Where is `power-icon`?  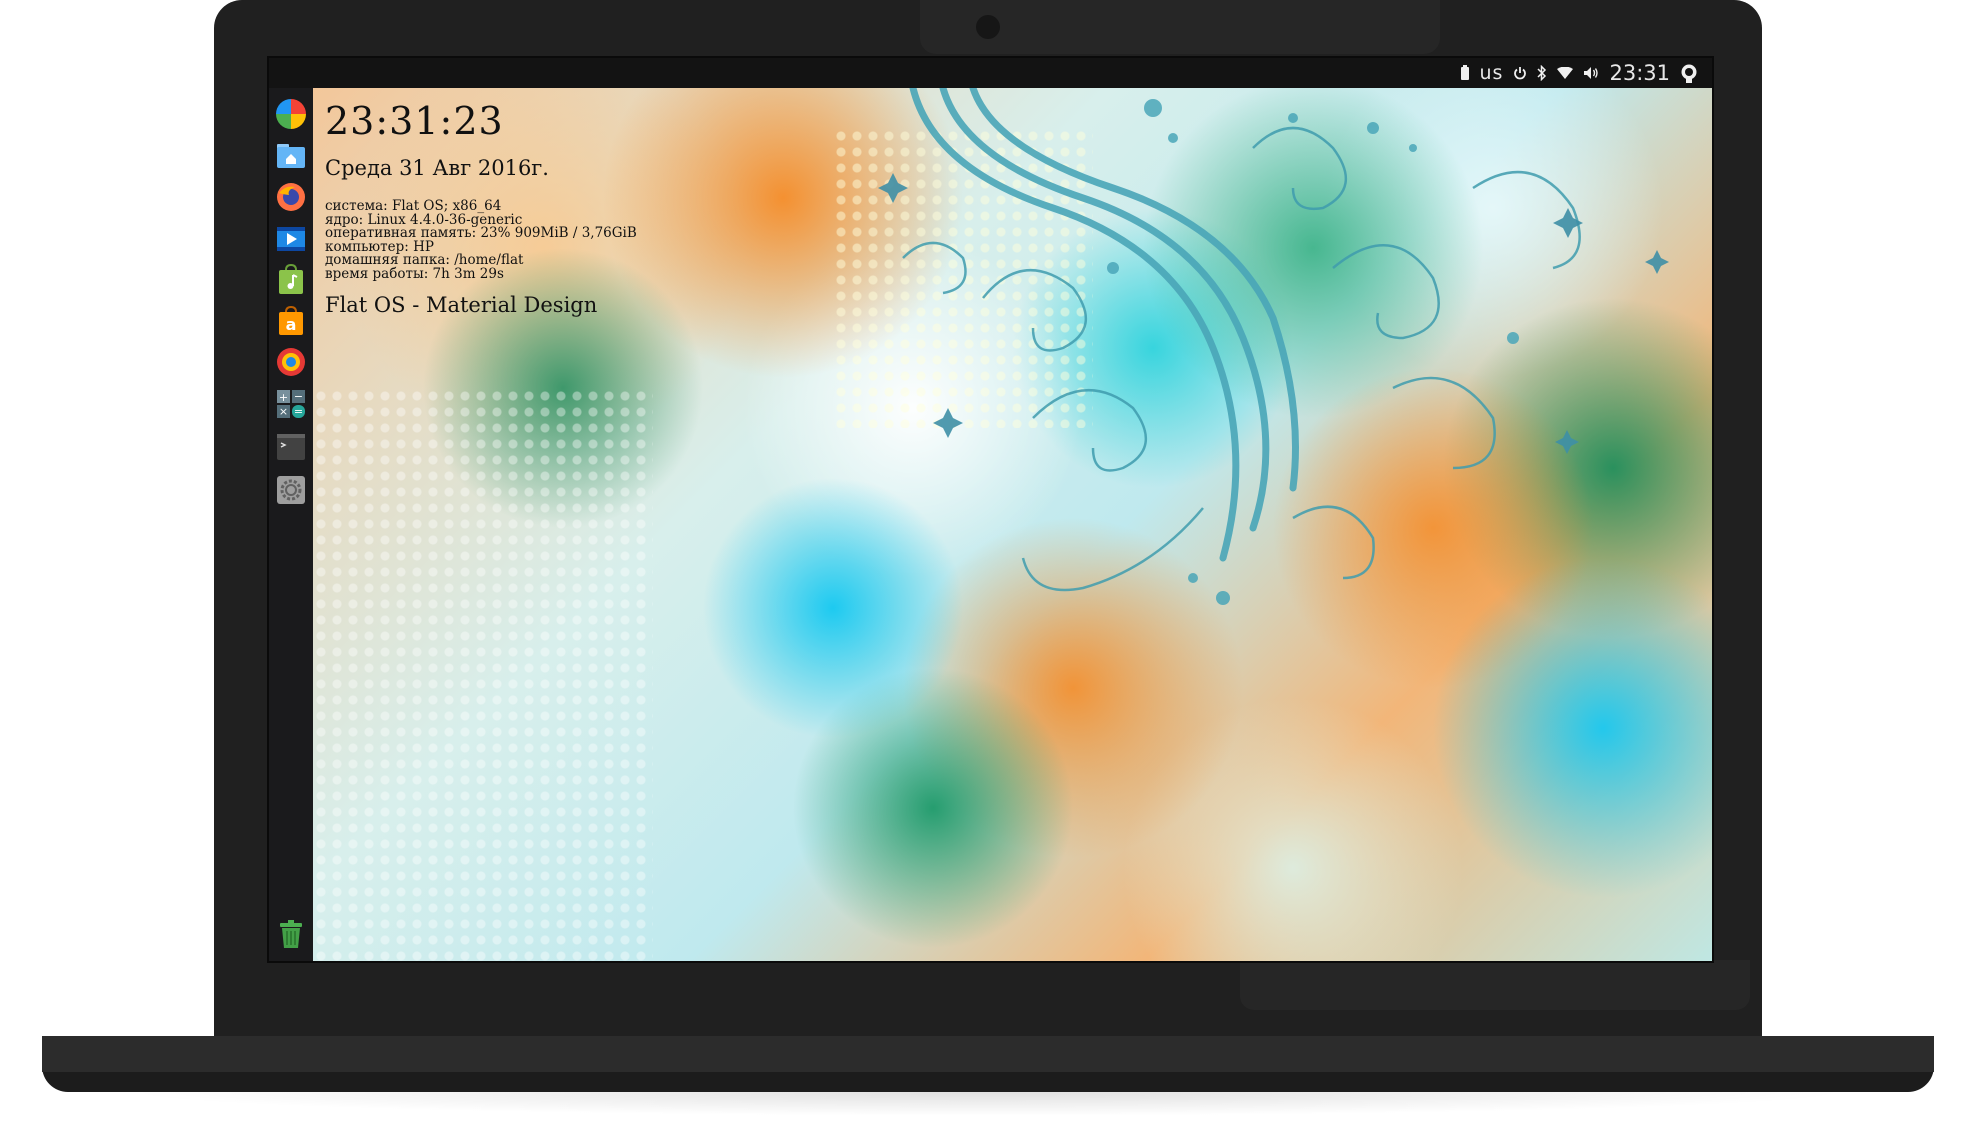
power-icon is located at coordinates (1520, 73).